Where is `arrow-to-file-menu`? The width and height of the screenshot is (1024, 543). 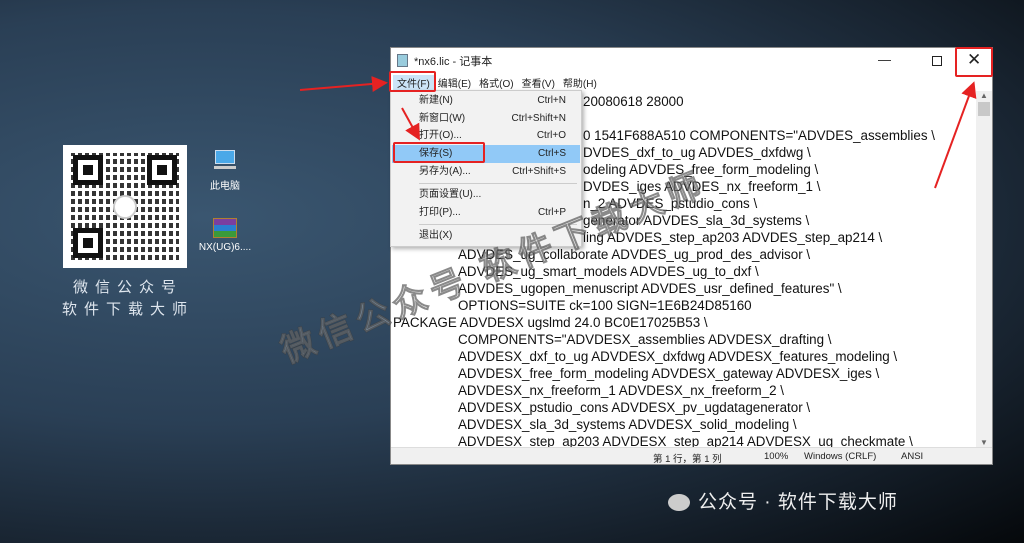 arrow-to-file-menu is located at coordinates (343, 84).